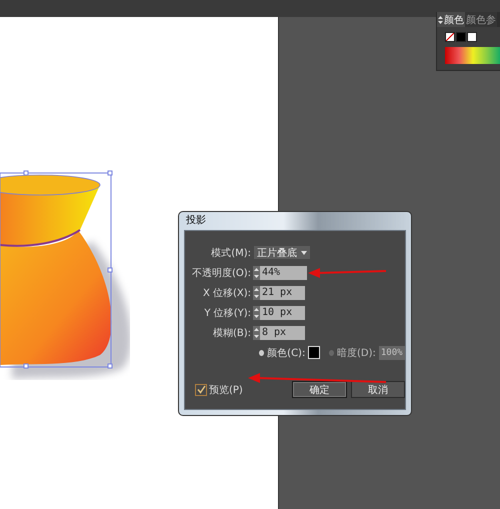 The height and width of the screenshot is (509, 500). What do you see at coordinates (227, 293) in the screenshot?
I see `field-label: X 位移(X):` at bounding box center [227, 293].